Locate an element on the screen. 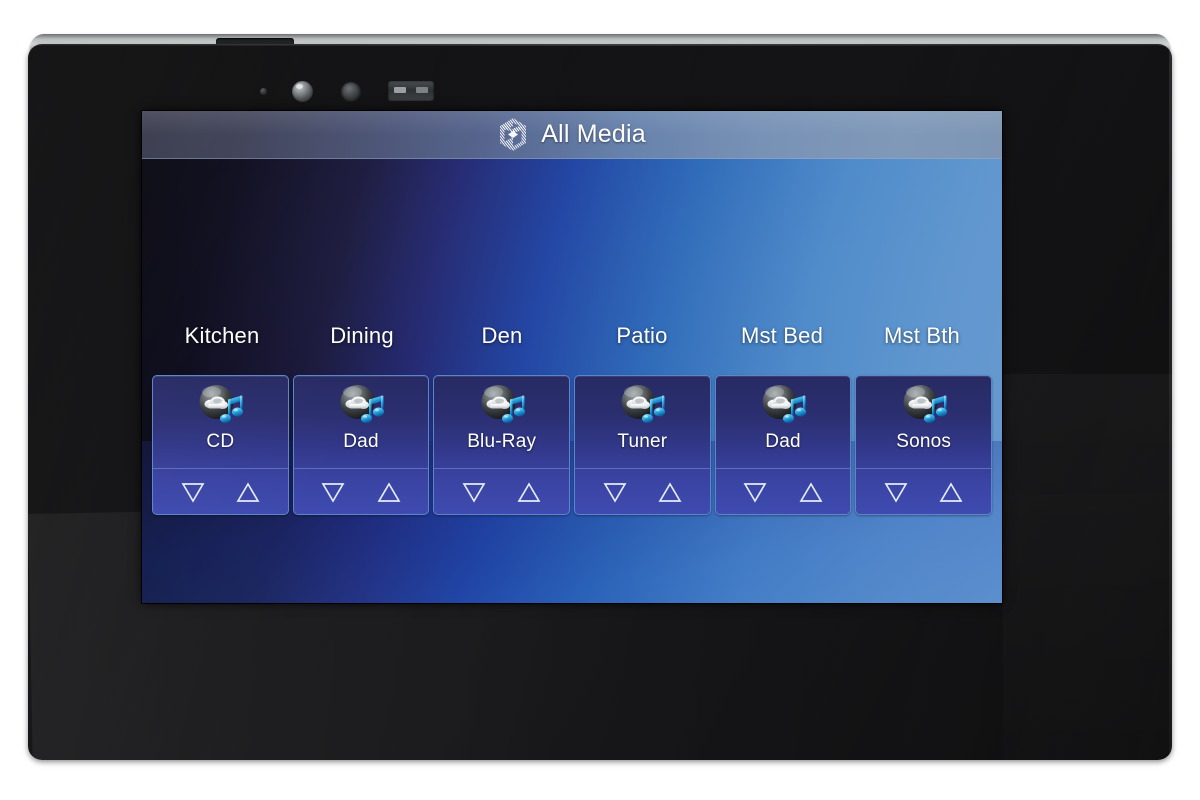 The image size is (1200, 800). volume-control-dining is located at coordinates (361, 491).